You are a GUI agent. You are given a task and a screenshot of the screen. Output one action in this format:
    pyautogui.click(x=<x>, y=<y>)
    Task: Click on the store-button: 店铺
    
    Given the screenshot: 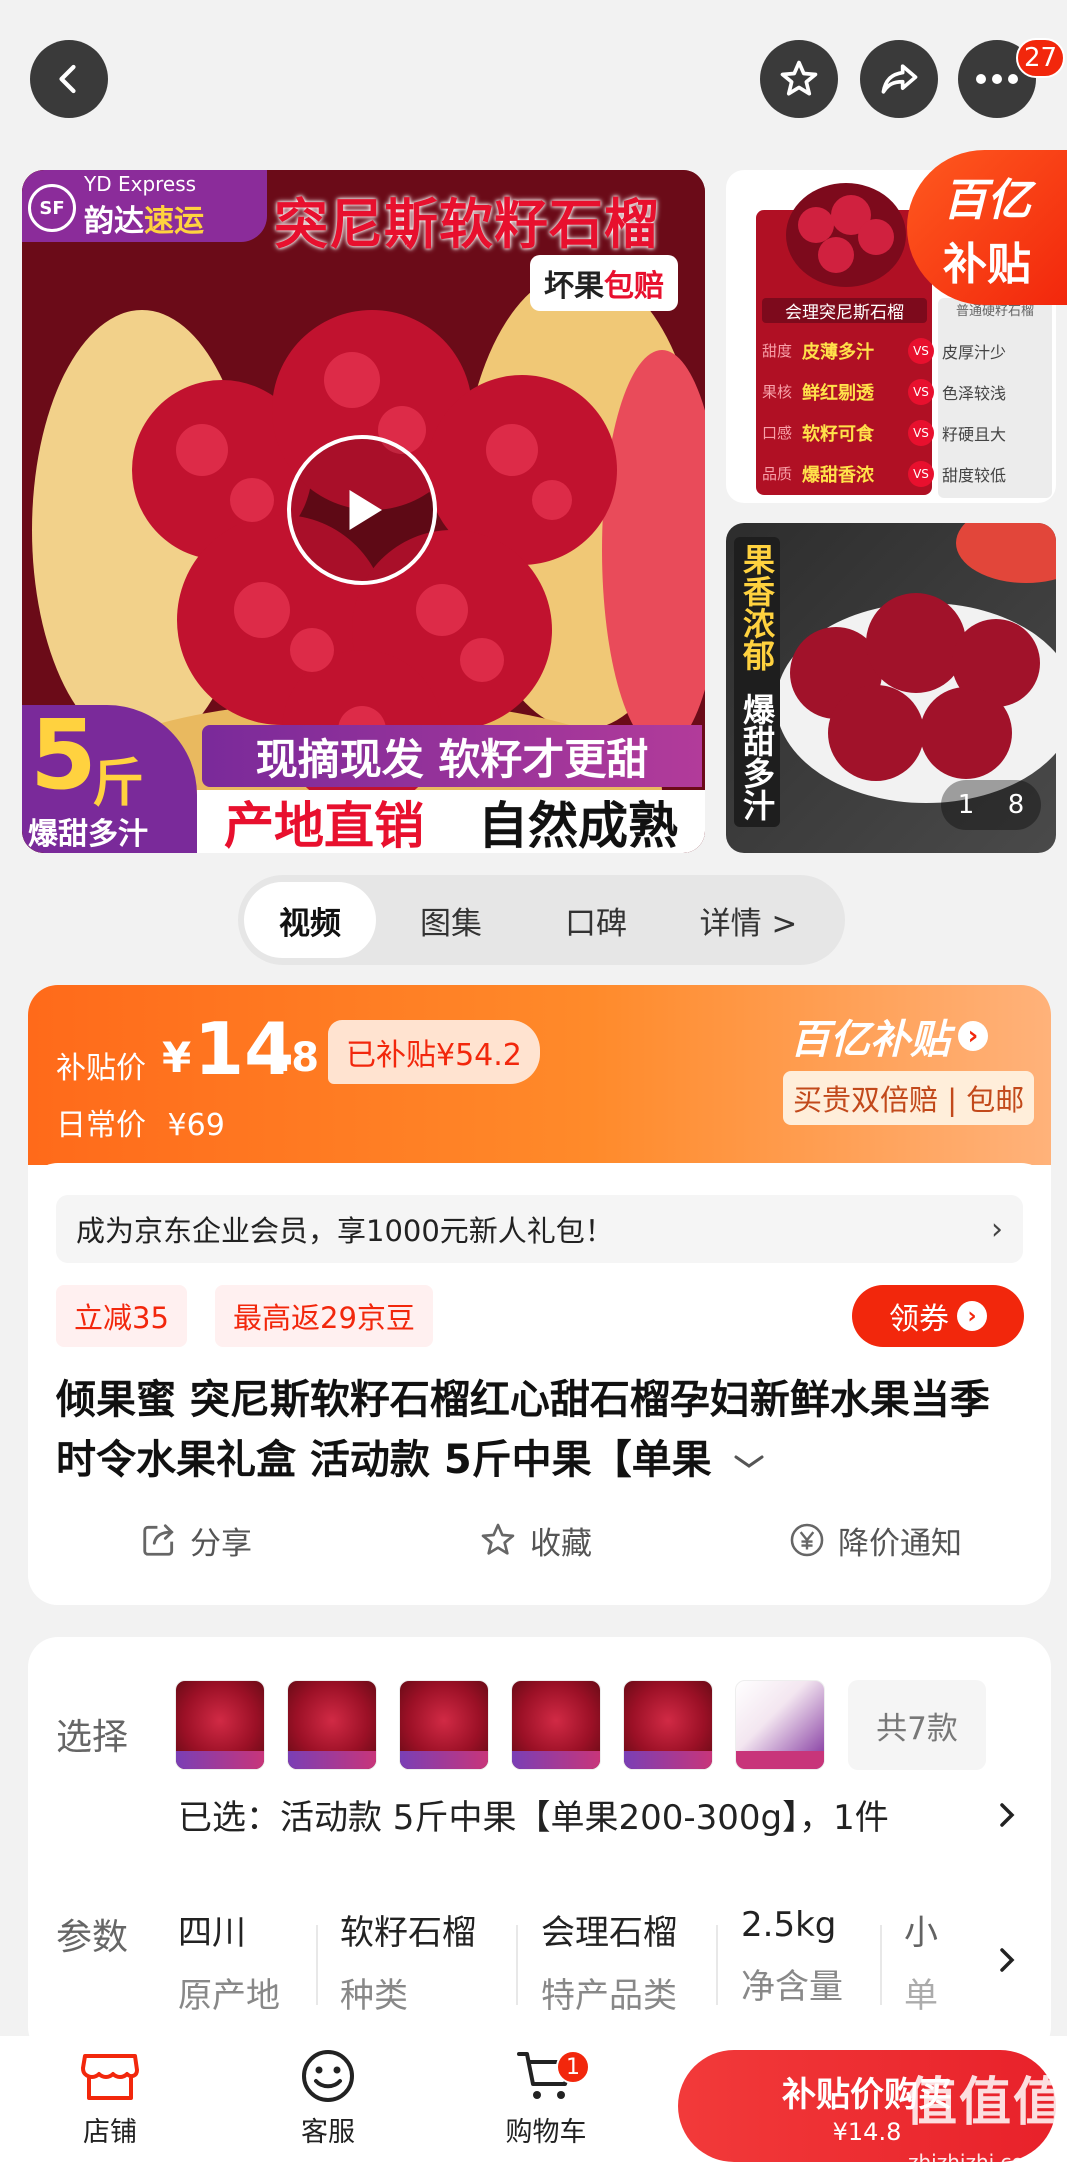 What is the action you would take?
    pyautogui.click(x=110, y=2098)
    